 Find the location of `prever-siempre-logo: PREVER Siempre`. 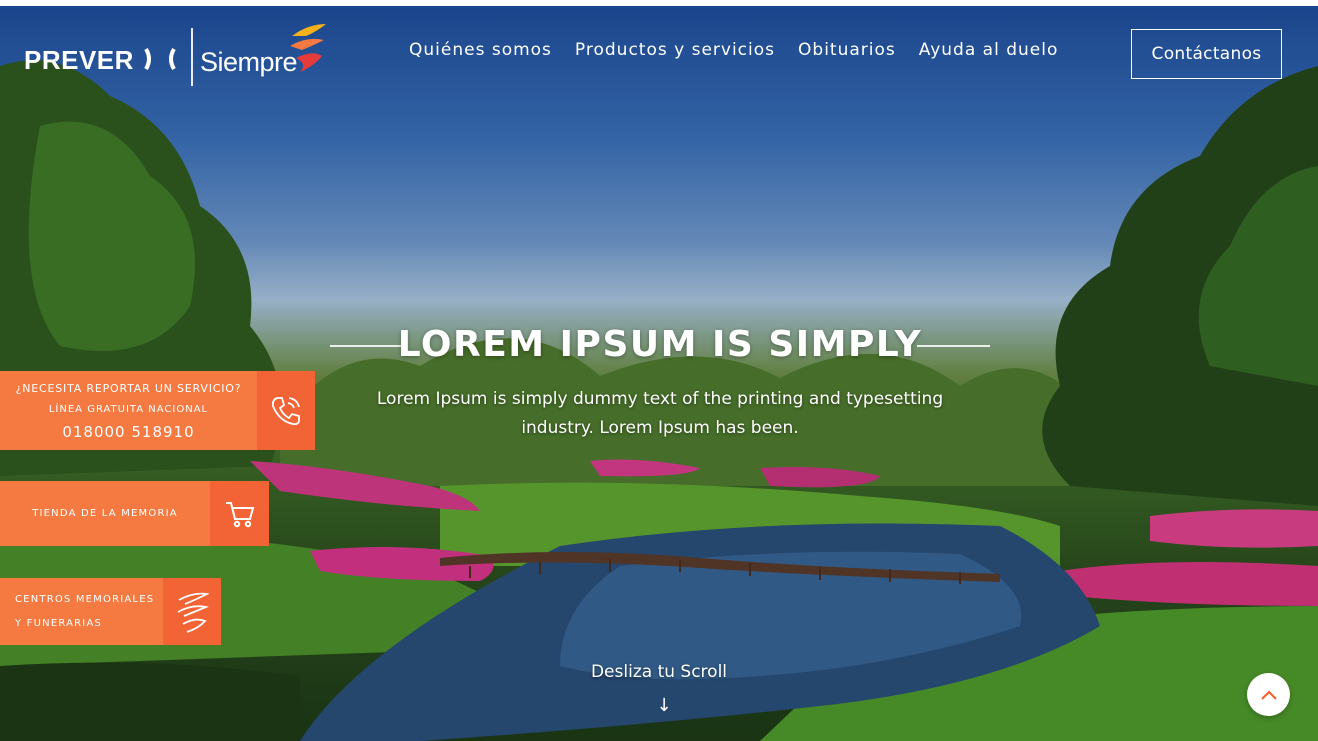

prever-siempre-logo: PREVER Siempre is located at coordinates (179, 55).